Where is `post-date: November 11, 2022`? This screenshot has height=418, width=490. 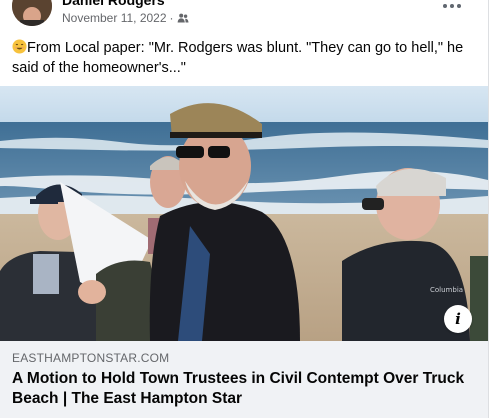
post-date: November 11, 2022 is located at coordinates (114, 18).